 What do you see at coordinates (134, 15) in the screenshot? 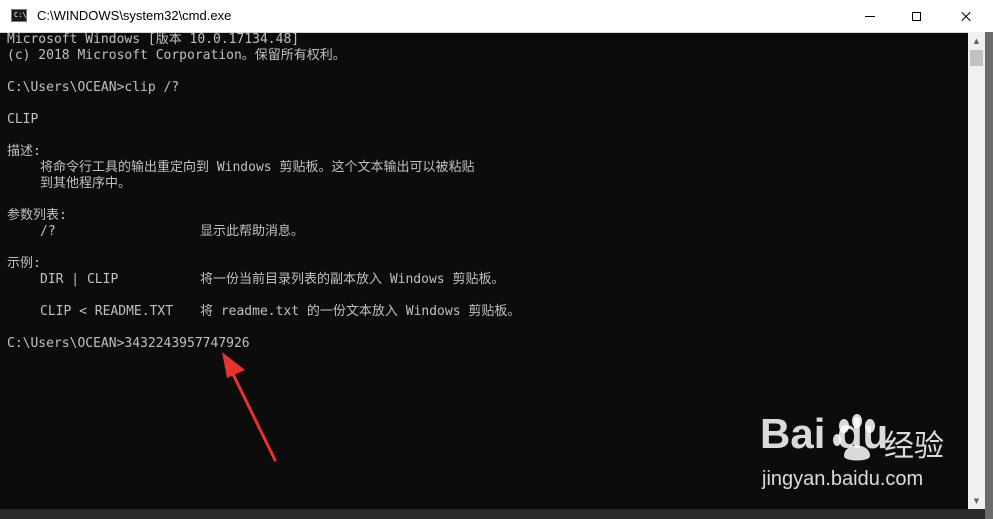
I see `window-title: C:\WINDOWS\system32\cmd.exe` at bounding box center [134, 15].